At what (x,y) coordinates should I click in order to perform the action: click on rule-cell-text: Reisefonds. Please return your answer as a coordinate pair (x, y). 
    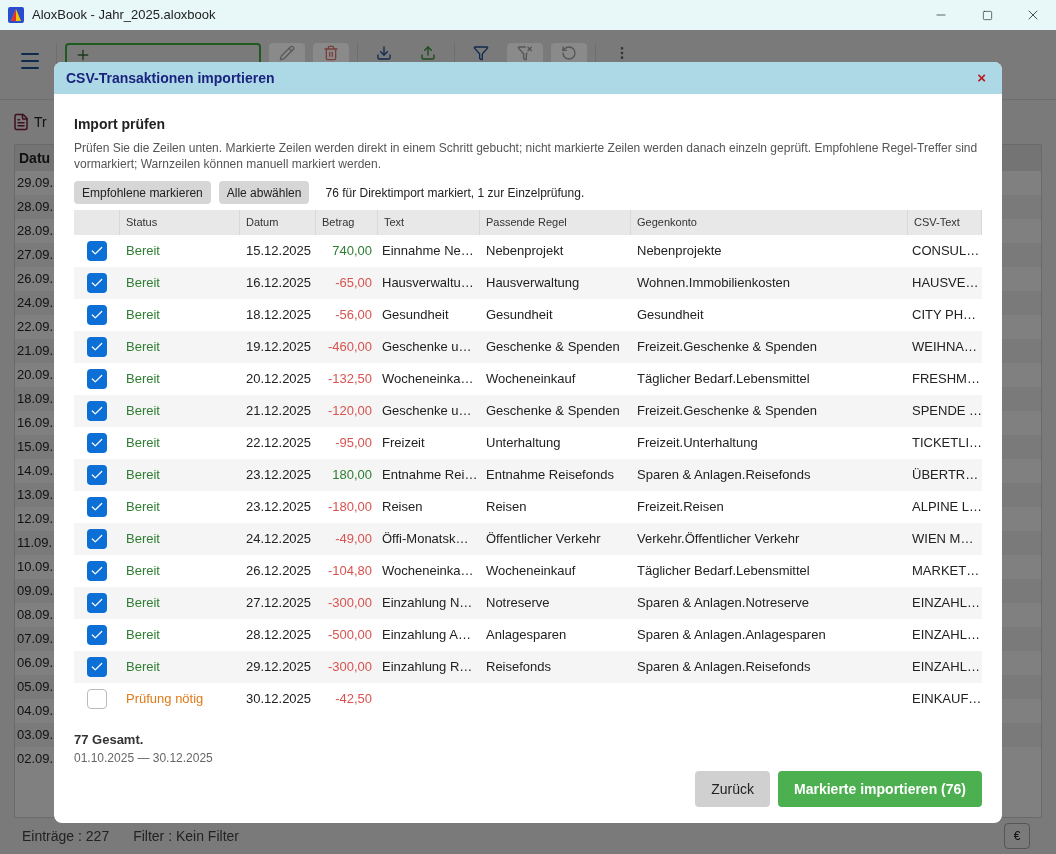
    Looking at the image, I should click on (519, 667).